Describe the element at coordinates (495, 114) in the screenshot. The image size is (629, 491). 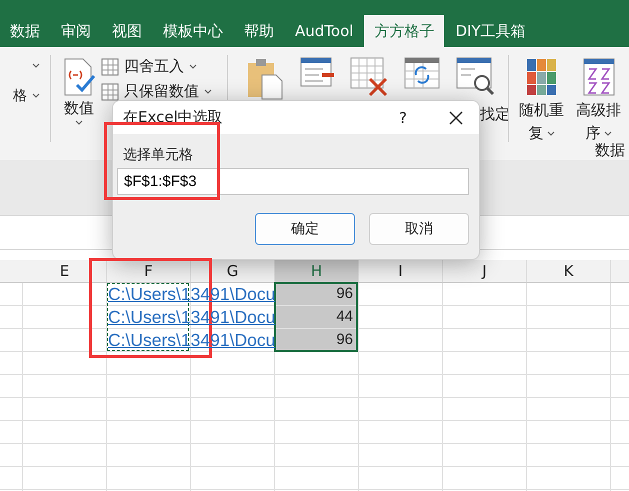
I see `ribbon-label: 找定` at that location.